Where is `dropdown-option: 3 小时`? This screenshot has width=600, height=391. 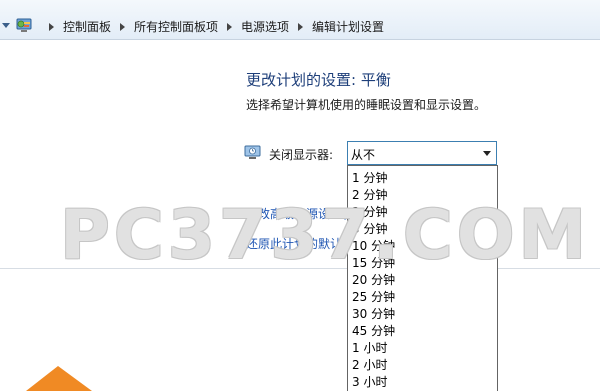 dropdown-option: 3 小时 is located at coordinates (369, 382).